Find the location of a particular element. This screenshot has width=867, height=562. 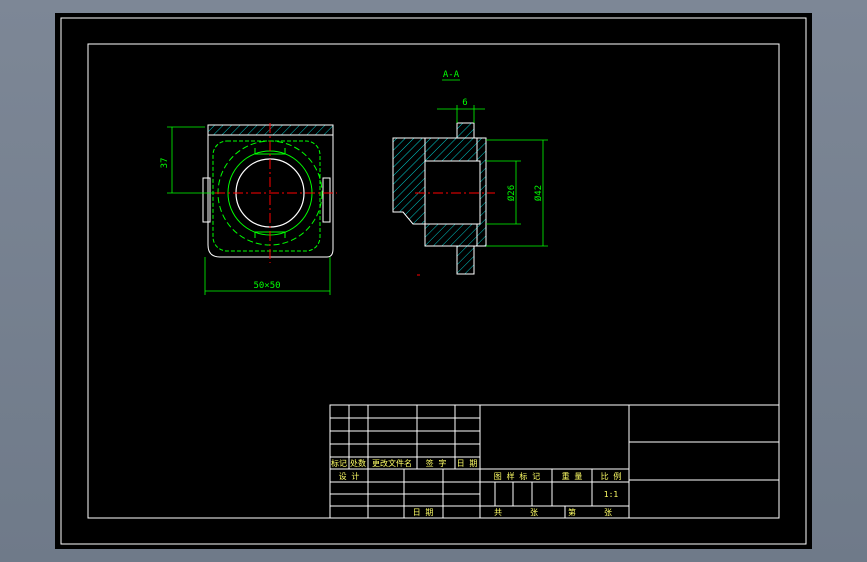

rev-header-file: 更改文件名 is located at coordinates (392, 463).